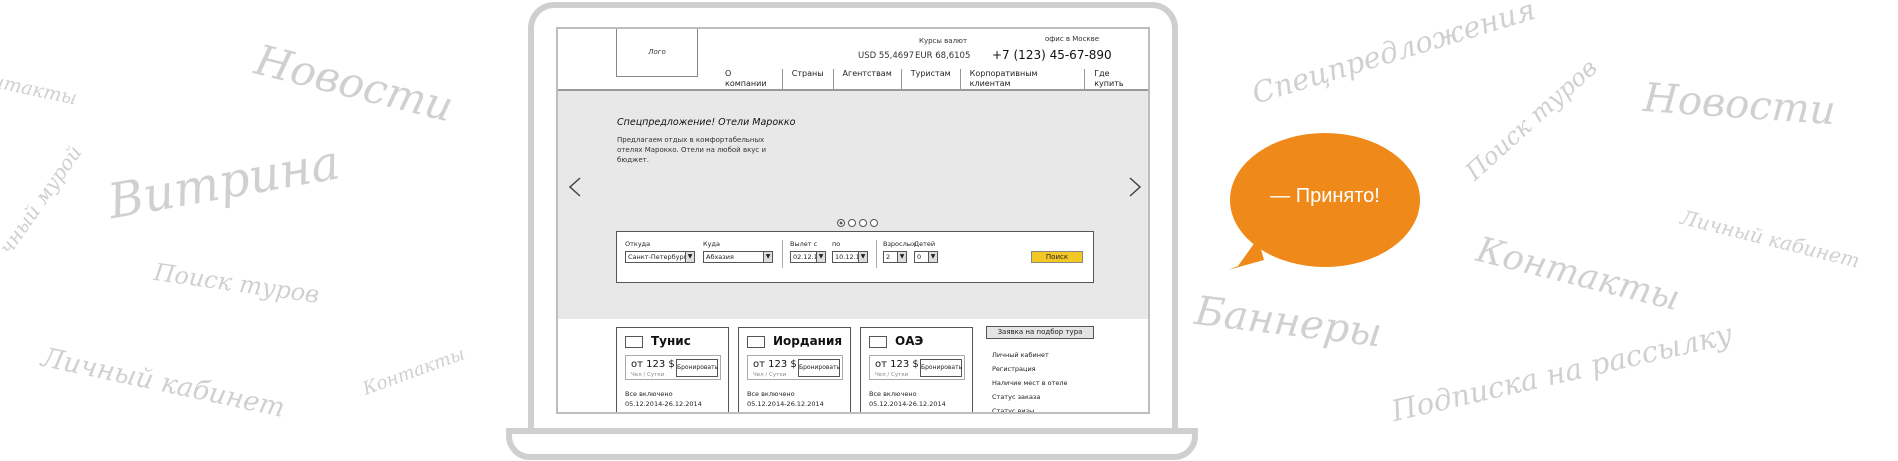 This screenshot has width=1898, height=461. Describe the element at coordinates (857, 223) in the screenshot. I see `slider-dots` at that location.